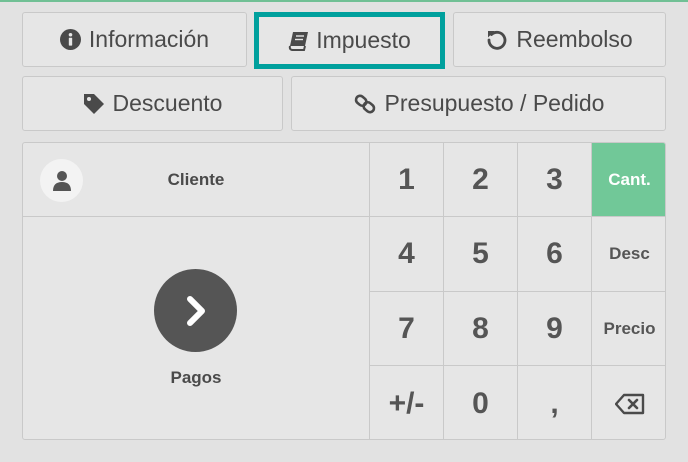  What do you see at coordinates (497, 40) in the screenshot?
I see `undo-icon` at bounding box center [497, 40].